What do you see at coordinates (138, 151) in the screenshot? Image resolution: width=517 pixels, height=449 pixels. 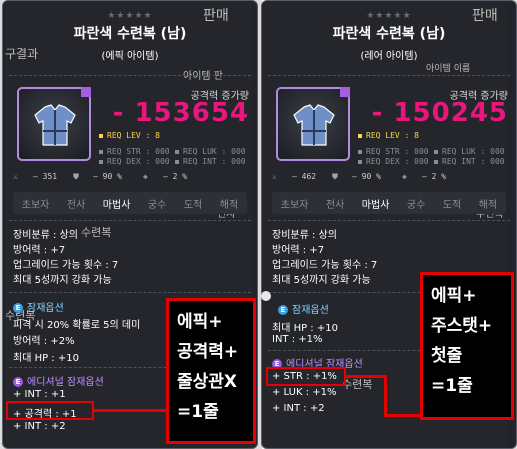 I see `req-str-text: REQ STR : 000` at bounding box center [138, 151].